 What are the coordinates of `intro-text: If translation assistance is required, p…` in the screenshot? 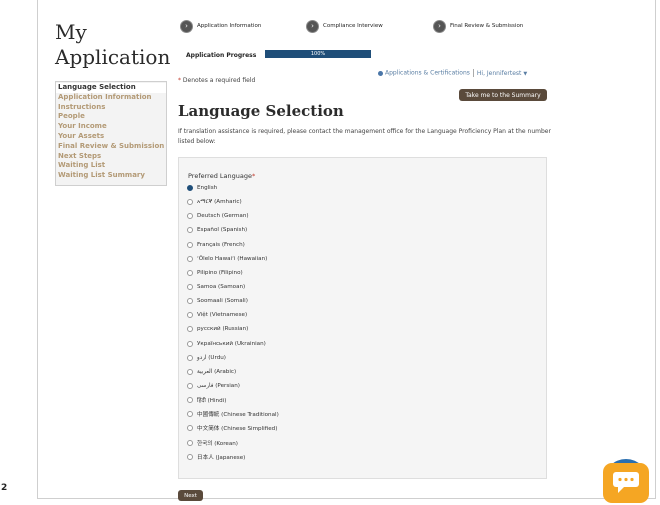 It's located at (364, 136).